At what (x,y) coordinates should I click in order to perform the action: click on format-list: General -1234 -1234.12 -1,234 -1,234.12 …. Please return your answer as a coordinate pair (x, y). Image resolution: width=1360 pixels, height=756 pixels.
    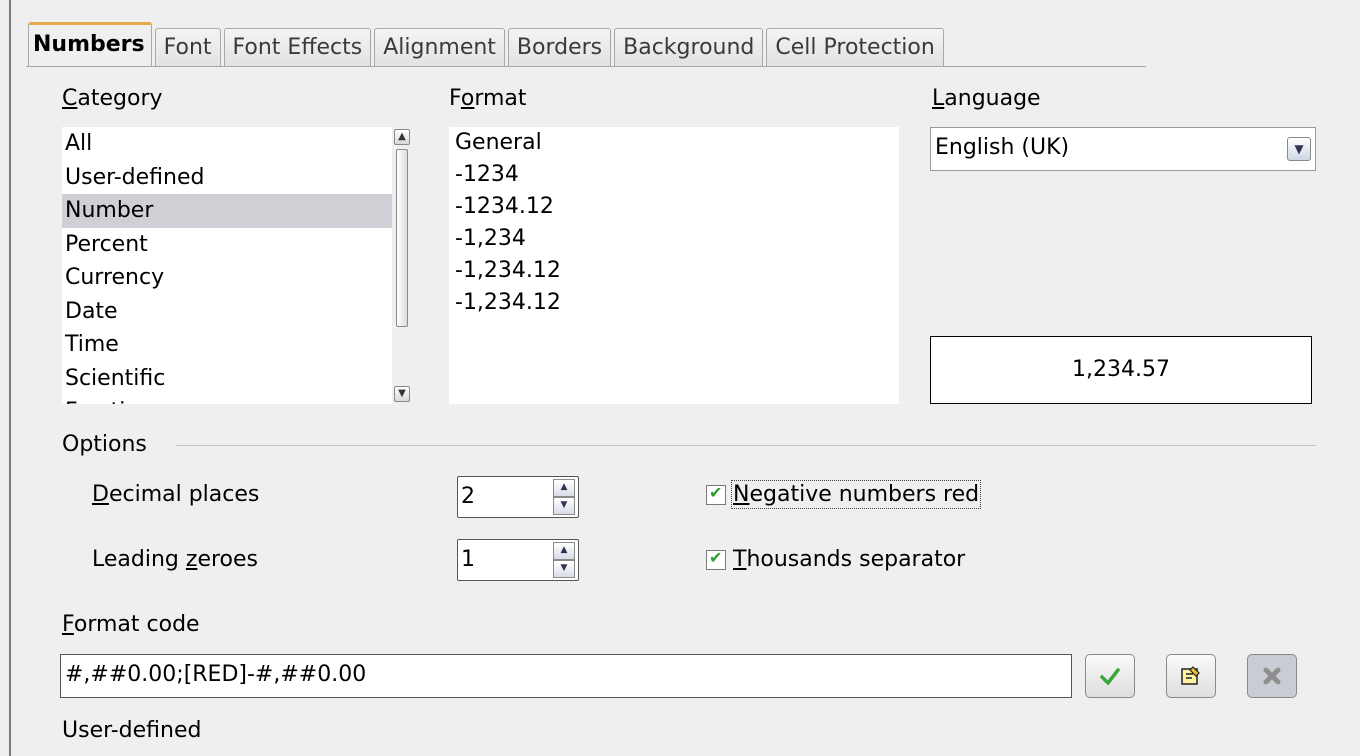
    Looking at the image, I should click on (674, 265).